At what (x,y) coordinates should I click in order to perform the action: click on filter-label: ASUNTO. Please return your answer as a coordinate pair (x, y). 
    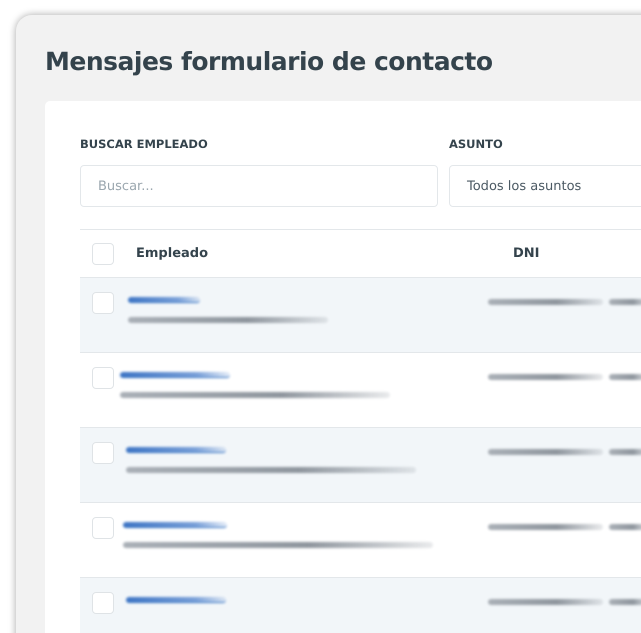
    Looking at the image, I should click on (476, 144).